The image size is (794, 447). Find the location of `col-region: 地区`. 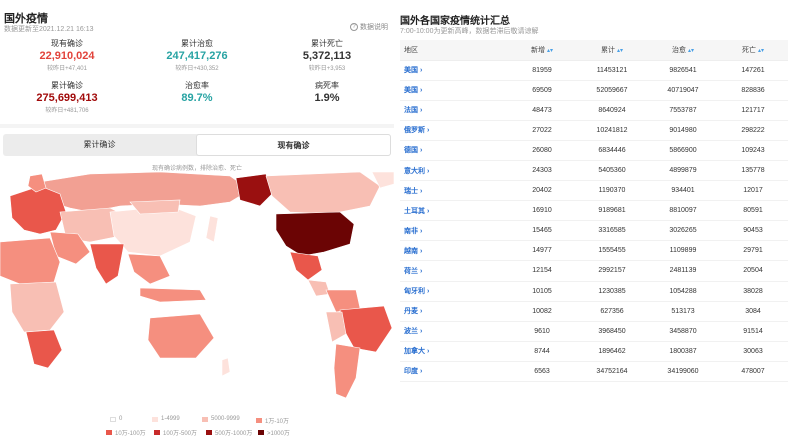

col-region: 地区 is located at coordinates (454, 50).